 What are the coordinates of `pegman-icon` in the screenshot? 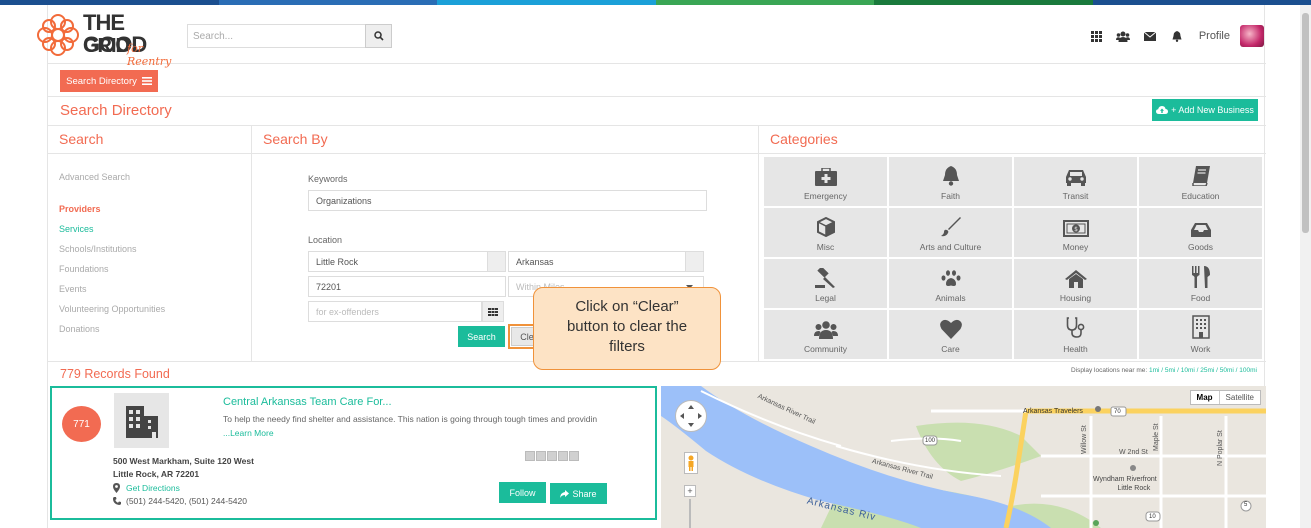 It's located at (691, 463).